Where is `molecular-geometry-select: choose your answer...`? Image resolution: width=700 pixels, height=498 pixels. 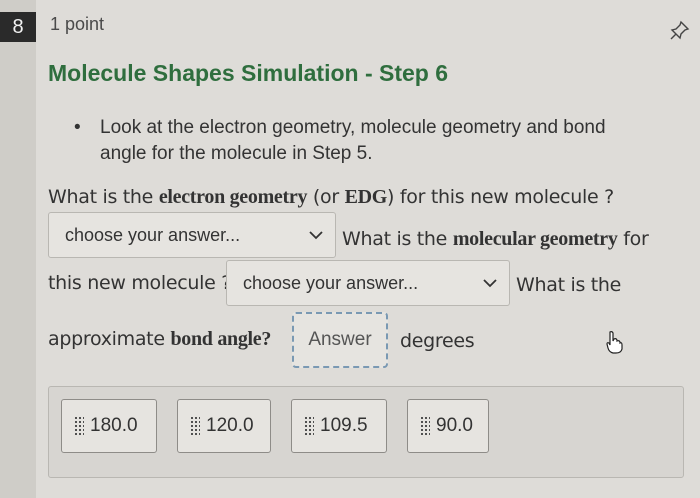 molecular-geometry-select: choose your answer... is located at coordinates (368, 283).